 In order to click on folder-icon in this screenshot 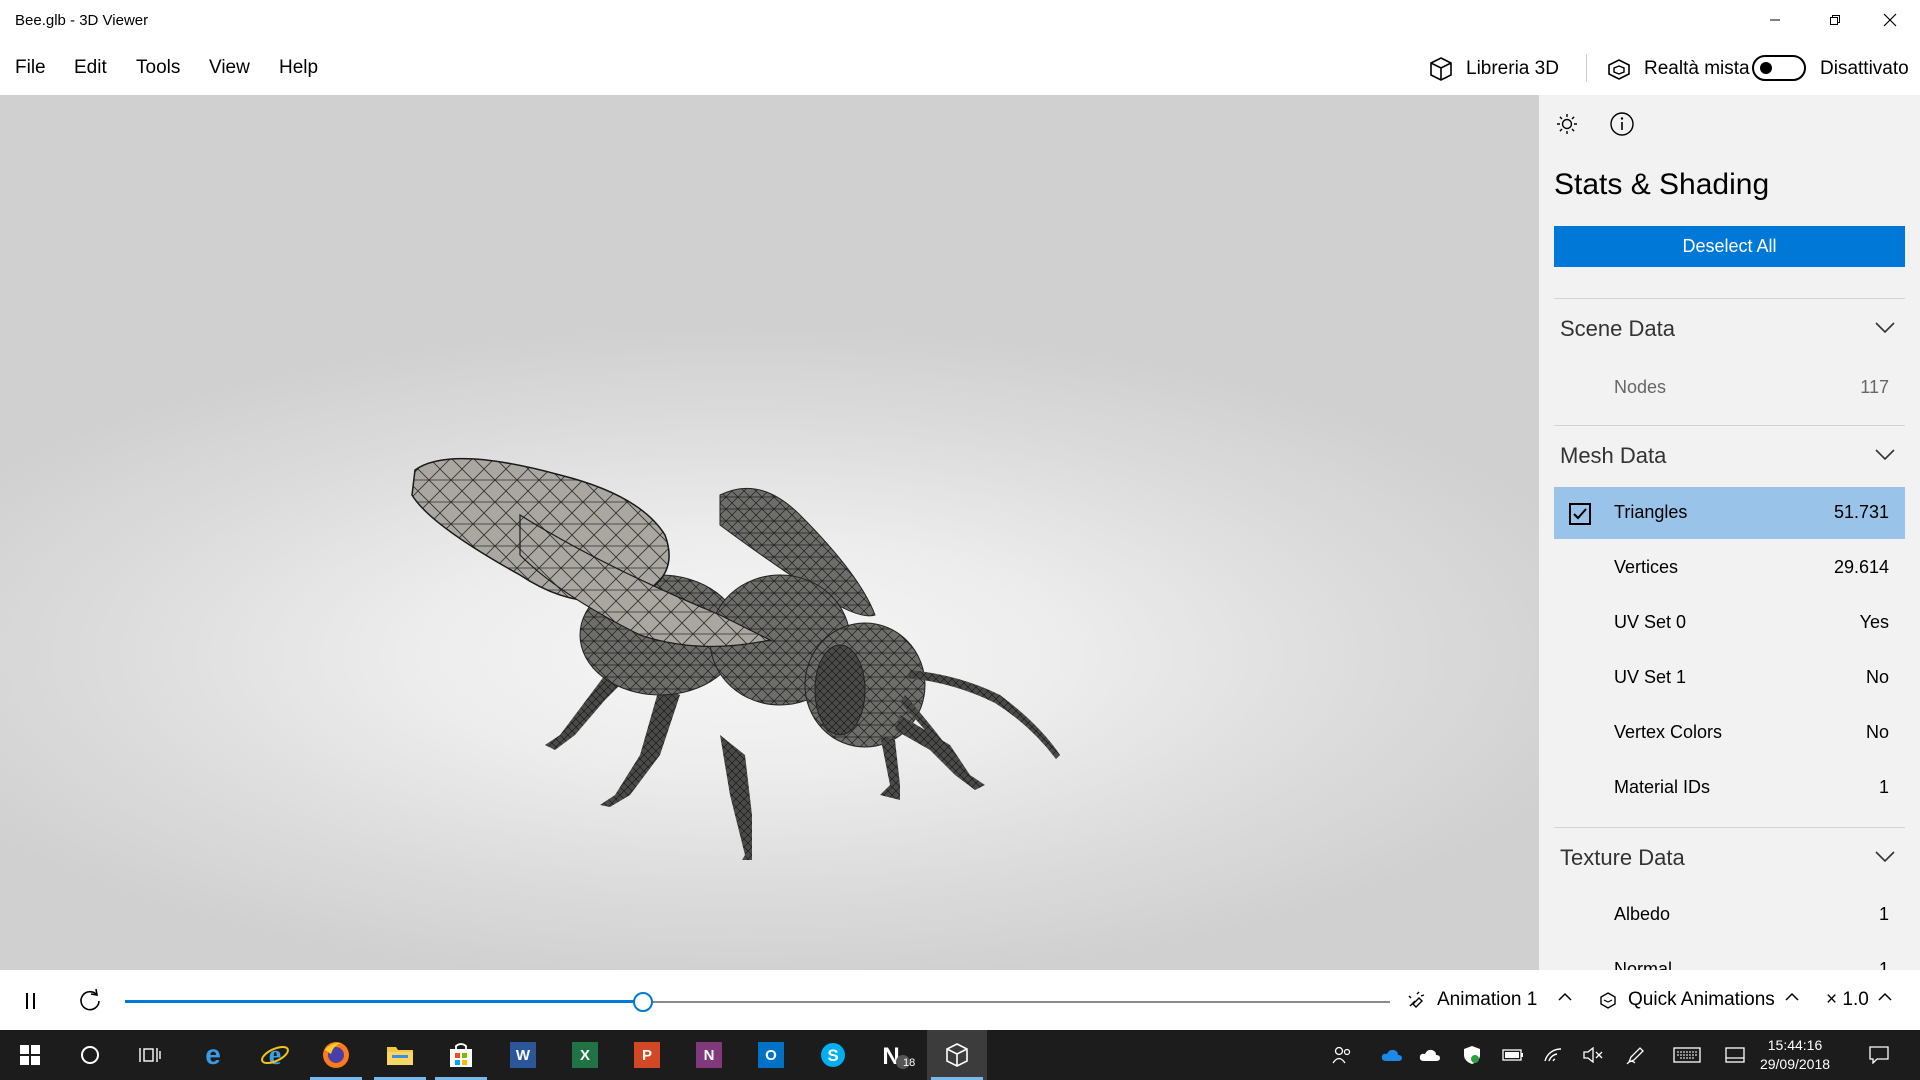, I will do `click(400, 1056)`.